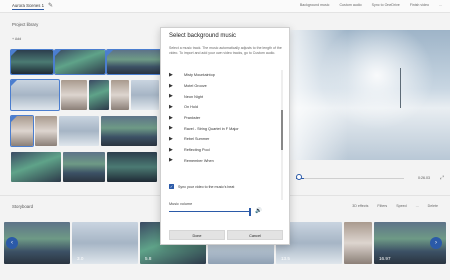  I want to click on pencil-icon: ✎, so click(50, 5).